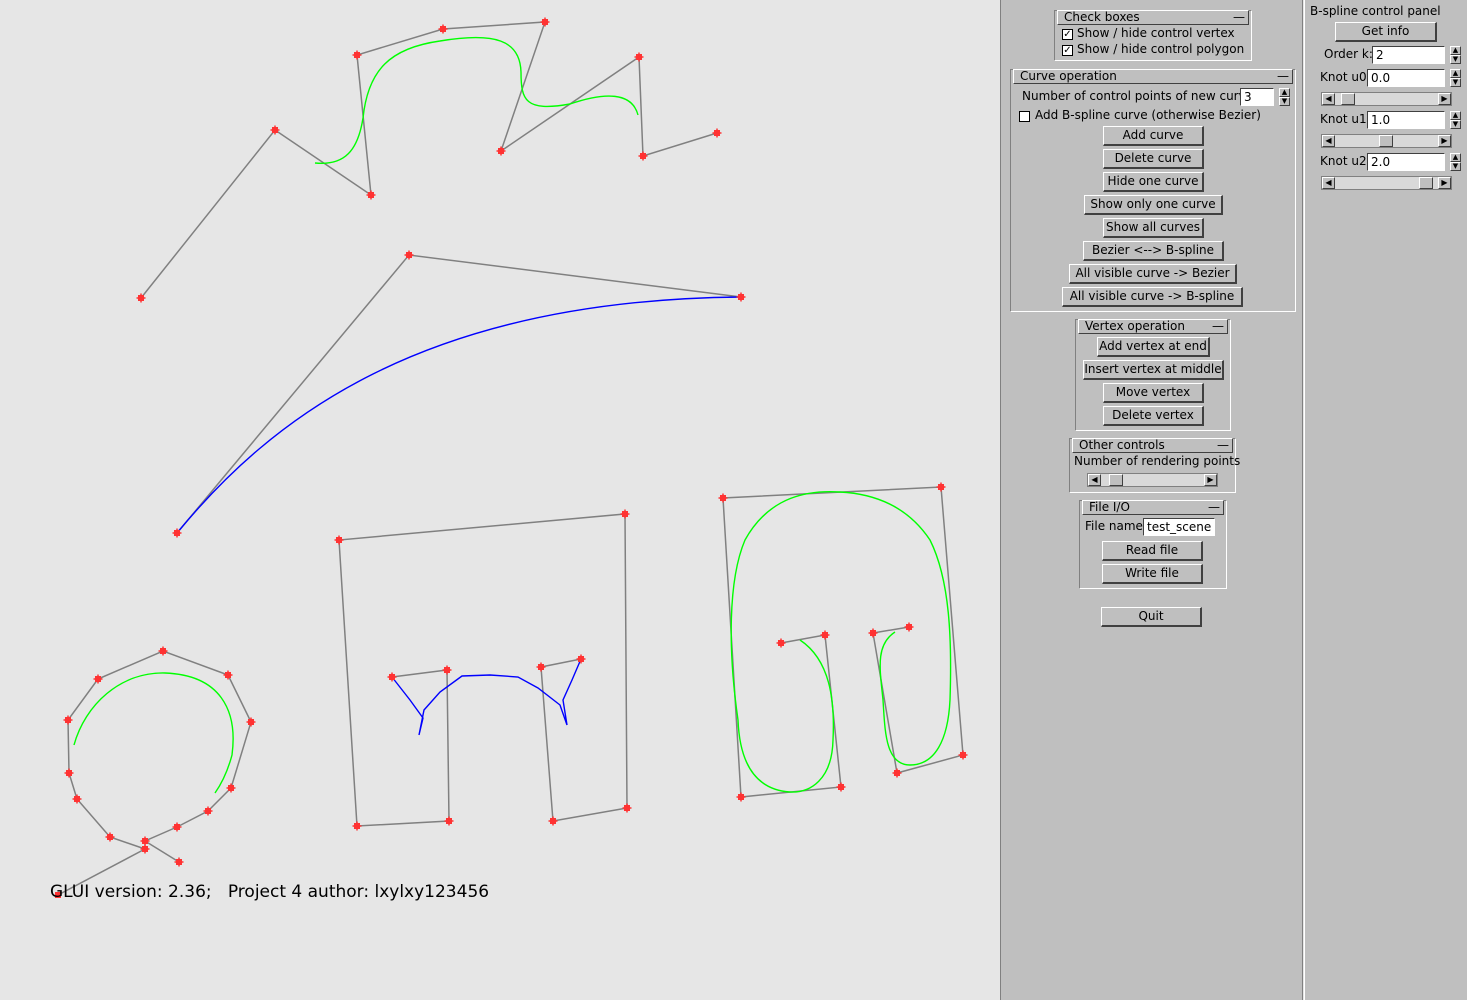 This screenshot has height=1000, width=1467. Describe the element at coordinates (1135, 326) in the screenshot. I see `rollout-title: Vertex operation` at that location.